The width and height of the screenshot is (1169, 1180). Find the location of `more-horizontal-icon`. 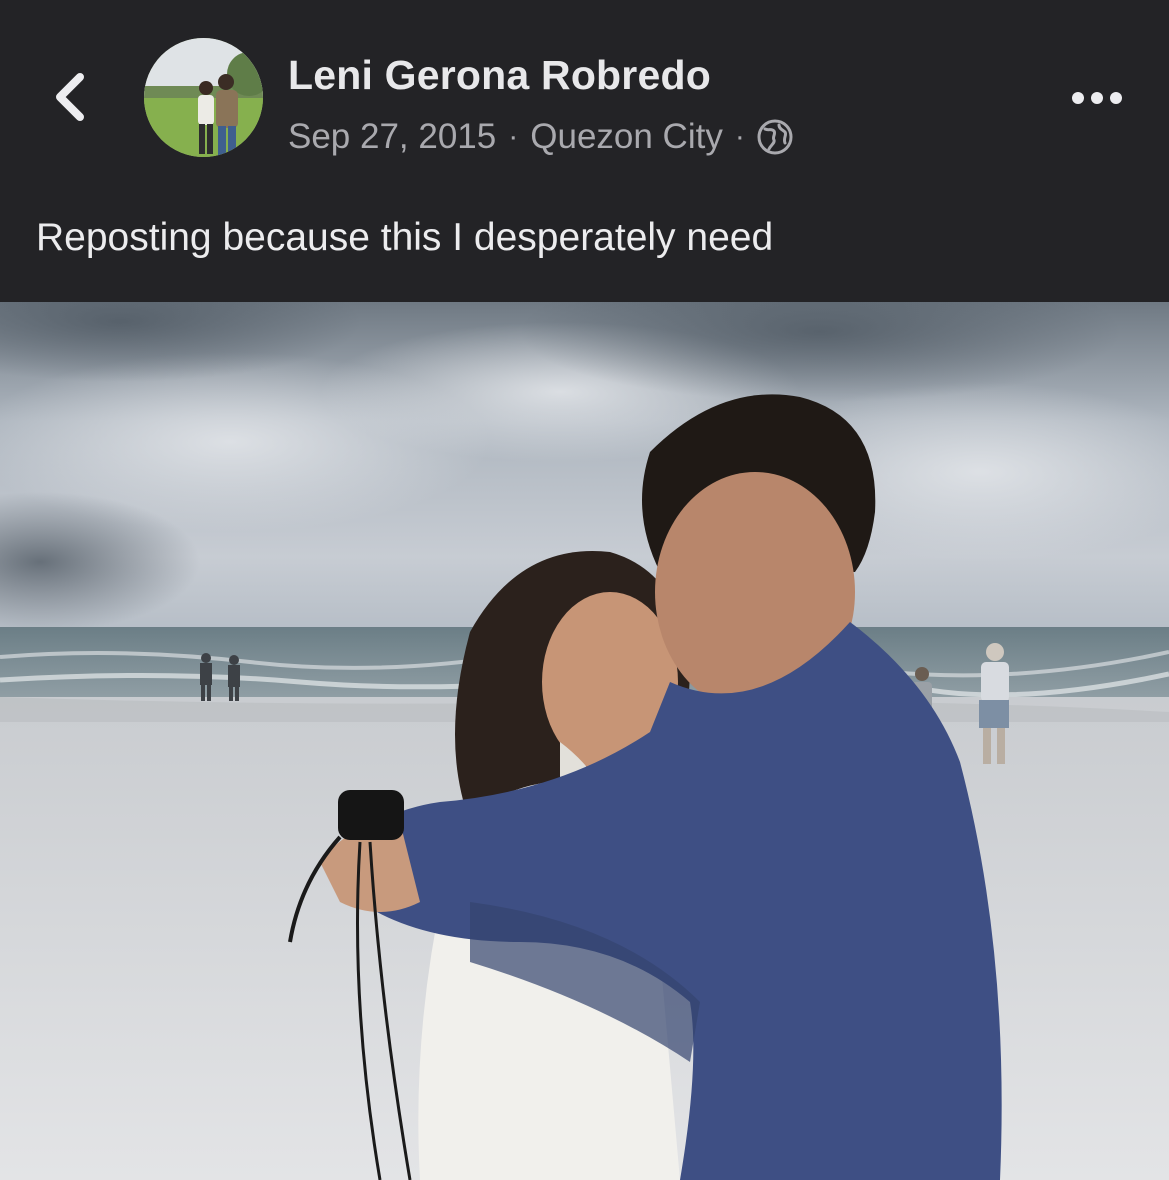

more-horizontal-icon is located at coordinates (1097, 98).